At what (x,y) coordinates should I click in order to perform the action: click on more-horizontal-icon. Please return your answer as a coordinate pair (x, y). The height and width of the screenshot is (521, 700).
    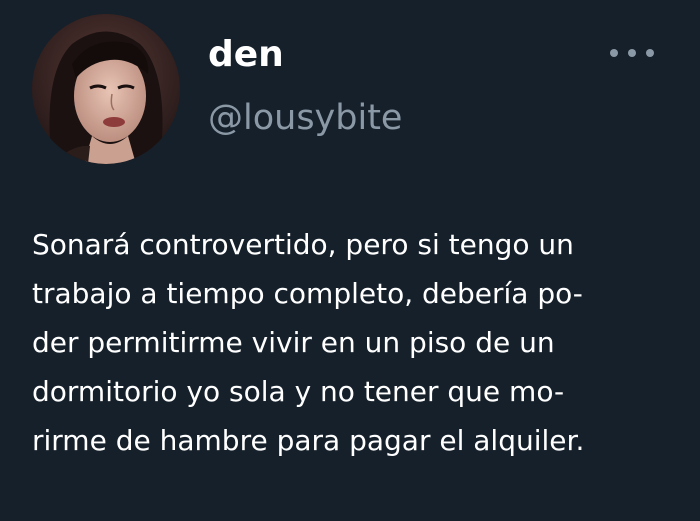
    Looking at the image, I should click on (632, 53).